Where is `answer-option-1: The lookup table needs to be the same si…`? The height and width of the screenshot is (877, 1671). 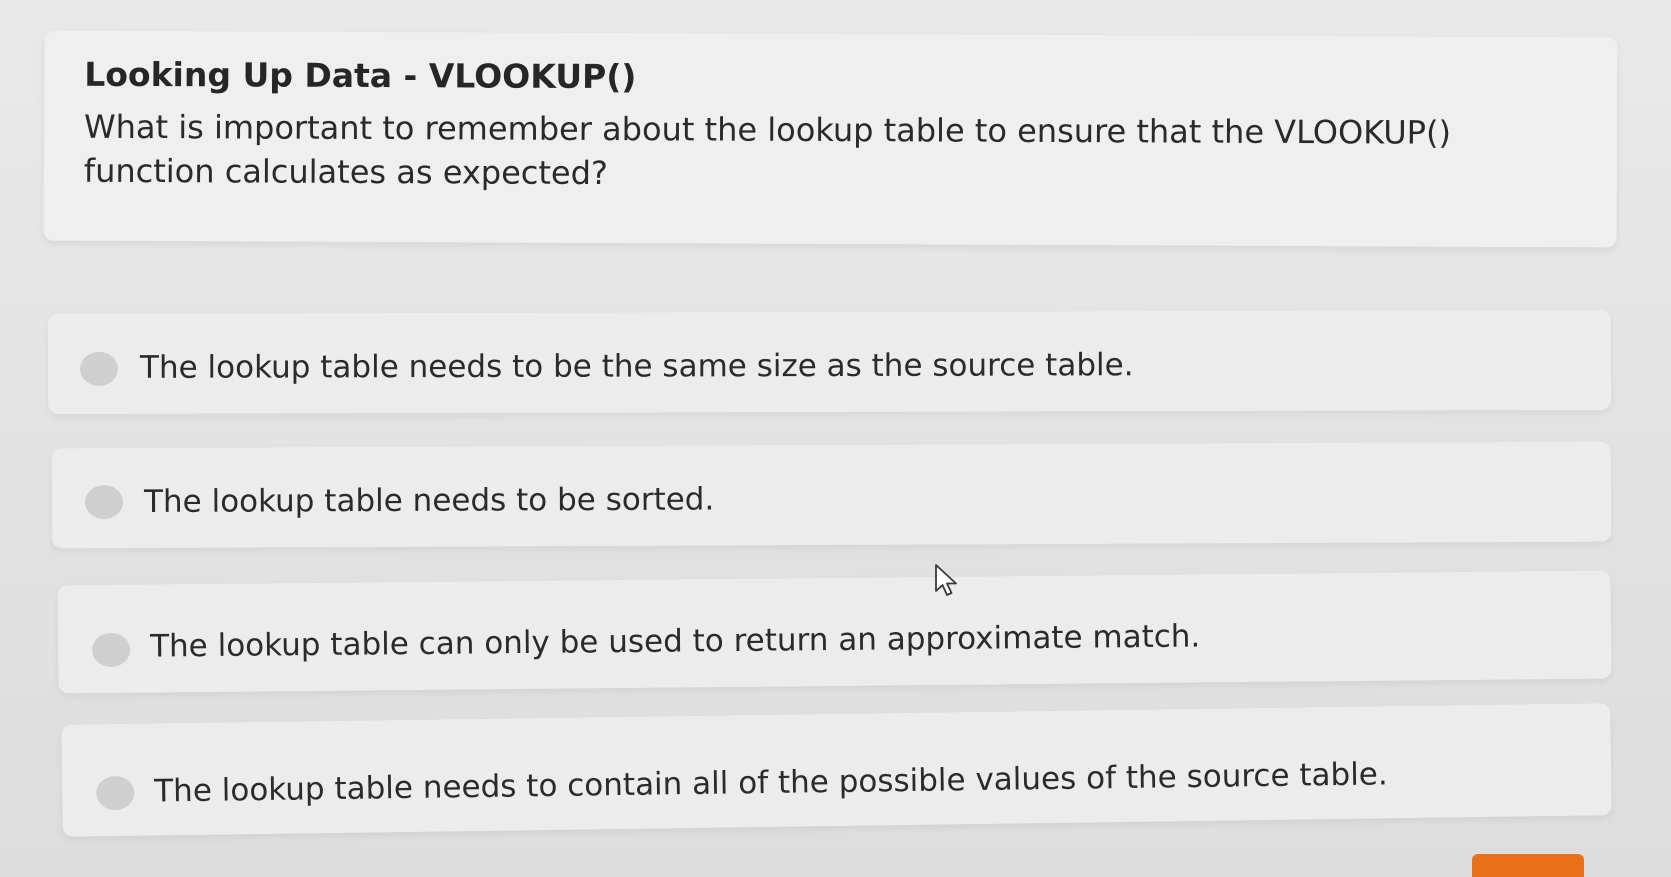
answer-option-1: The lookup table needs to be the same si… is located at coordinates (829, 362).